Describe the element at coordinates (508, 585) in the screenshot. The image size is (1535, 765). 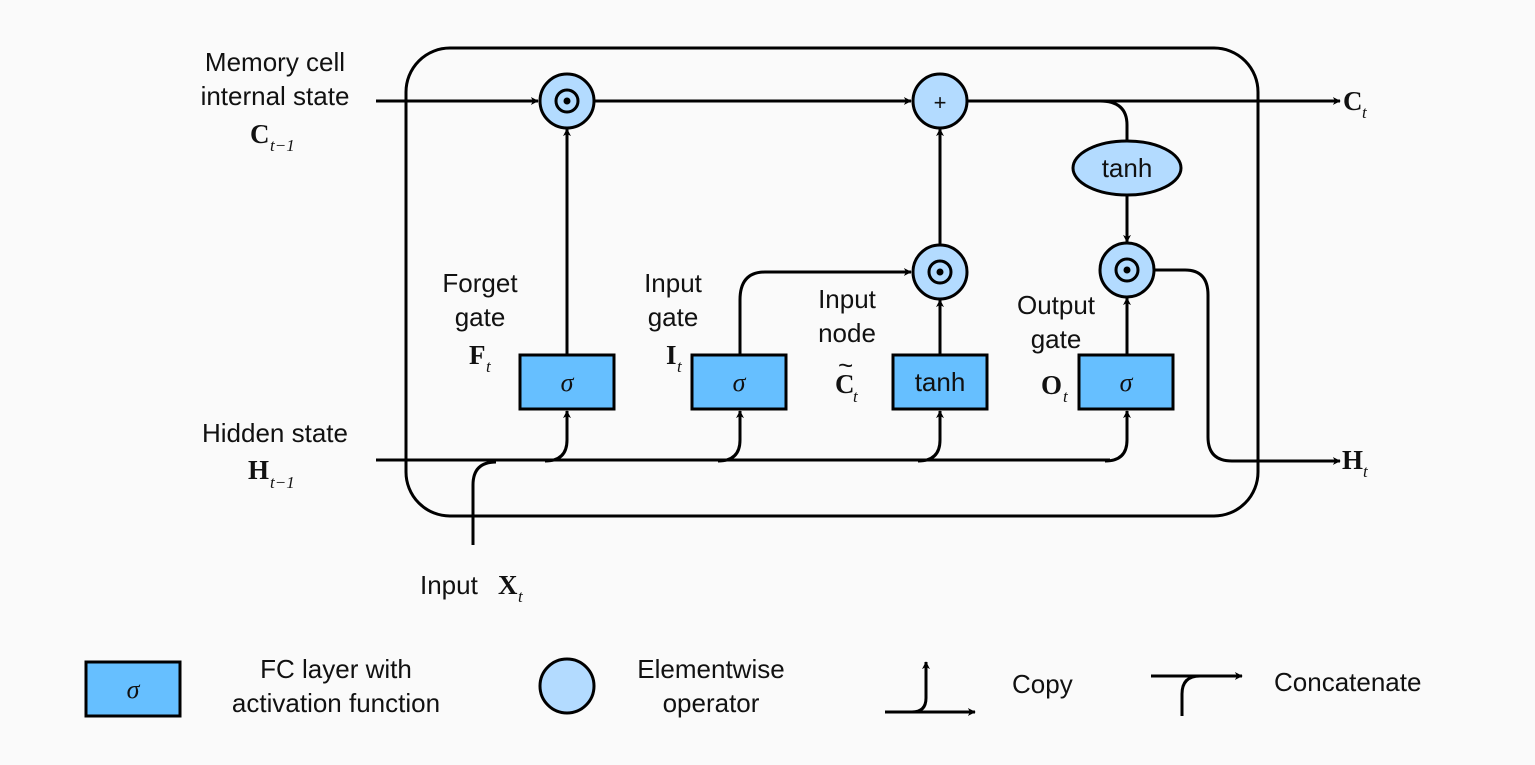
I see `svg-text: X` at that location.